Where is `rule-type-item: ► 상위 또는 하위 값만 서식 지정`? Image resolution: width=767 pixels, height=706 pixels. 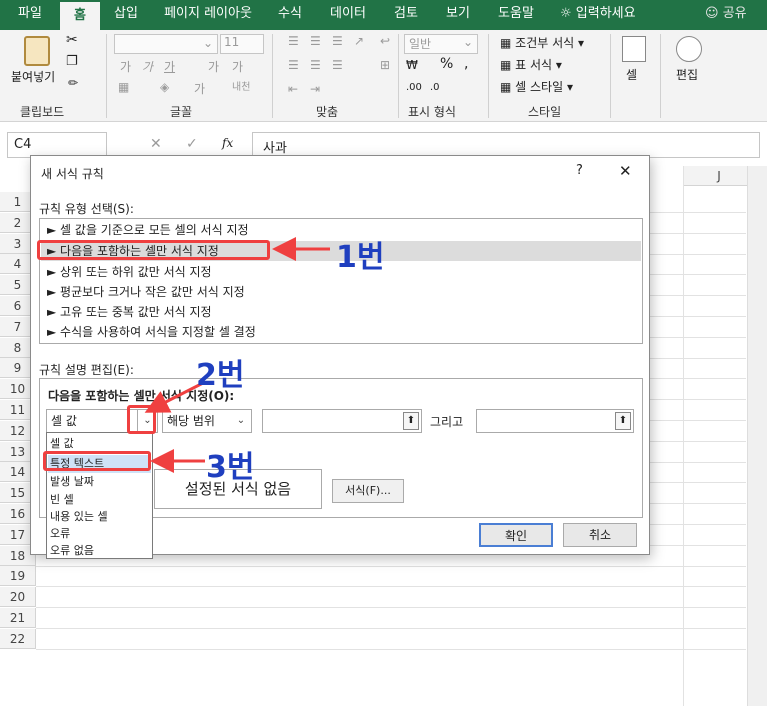
rule-type-item: ► 상위 또는 하위 값만 서식 지정 is located at coordinates (129, 272).